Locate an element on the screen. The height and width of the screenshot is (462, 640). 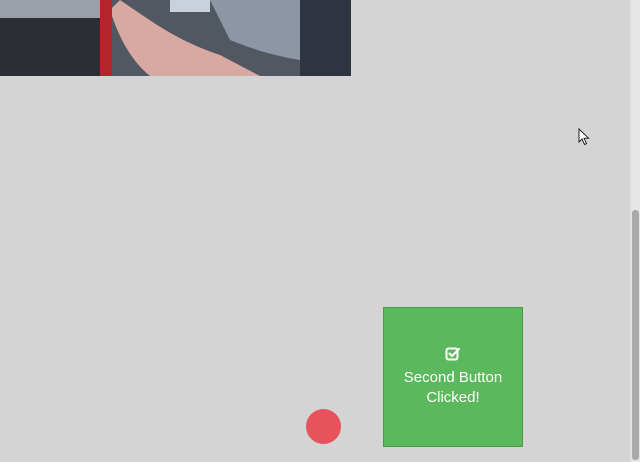
webcam-feed-image is located at coordinates (175, 38).